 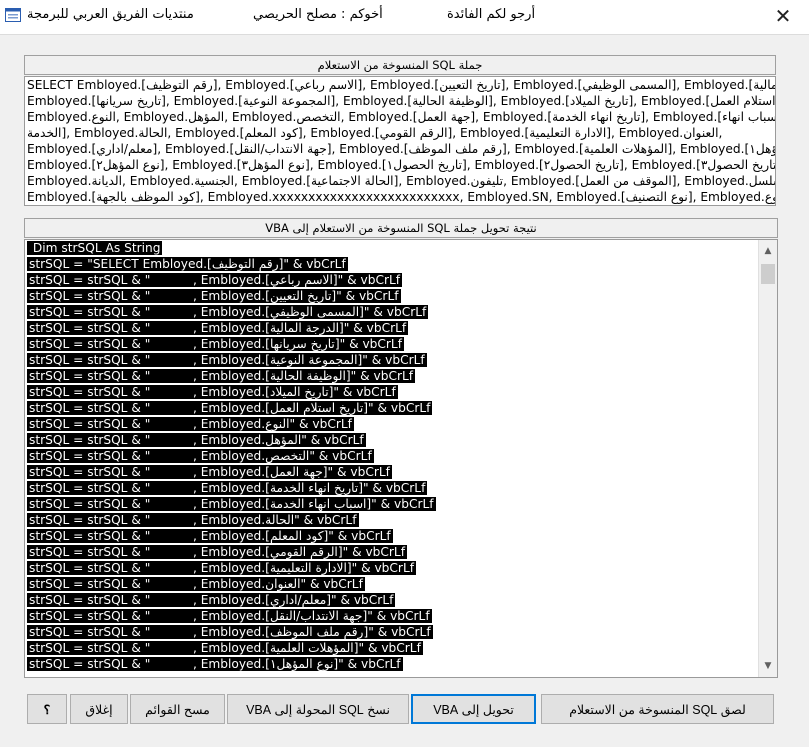 I want to click on title-forum: منتديات الفريق العربي للبرمجة, so click(x=110, y=14).